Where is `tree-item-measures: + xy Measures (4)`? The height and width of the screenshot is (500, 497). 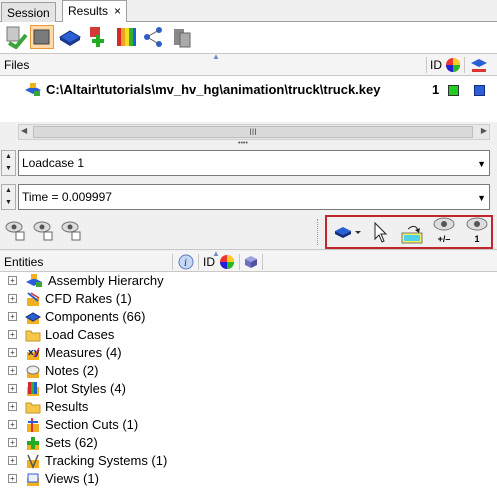
tree-item-measures: + xy Measures (4) is located at coordinates (248, 353).